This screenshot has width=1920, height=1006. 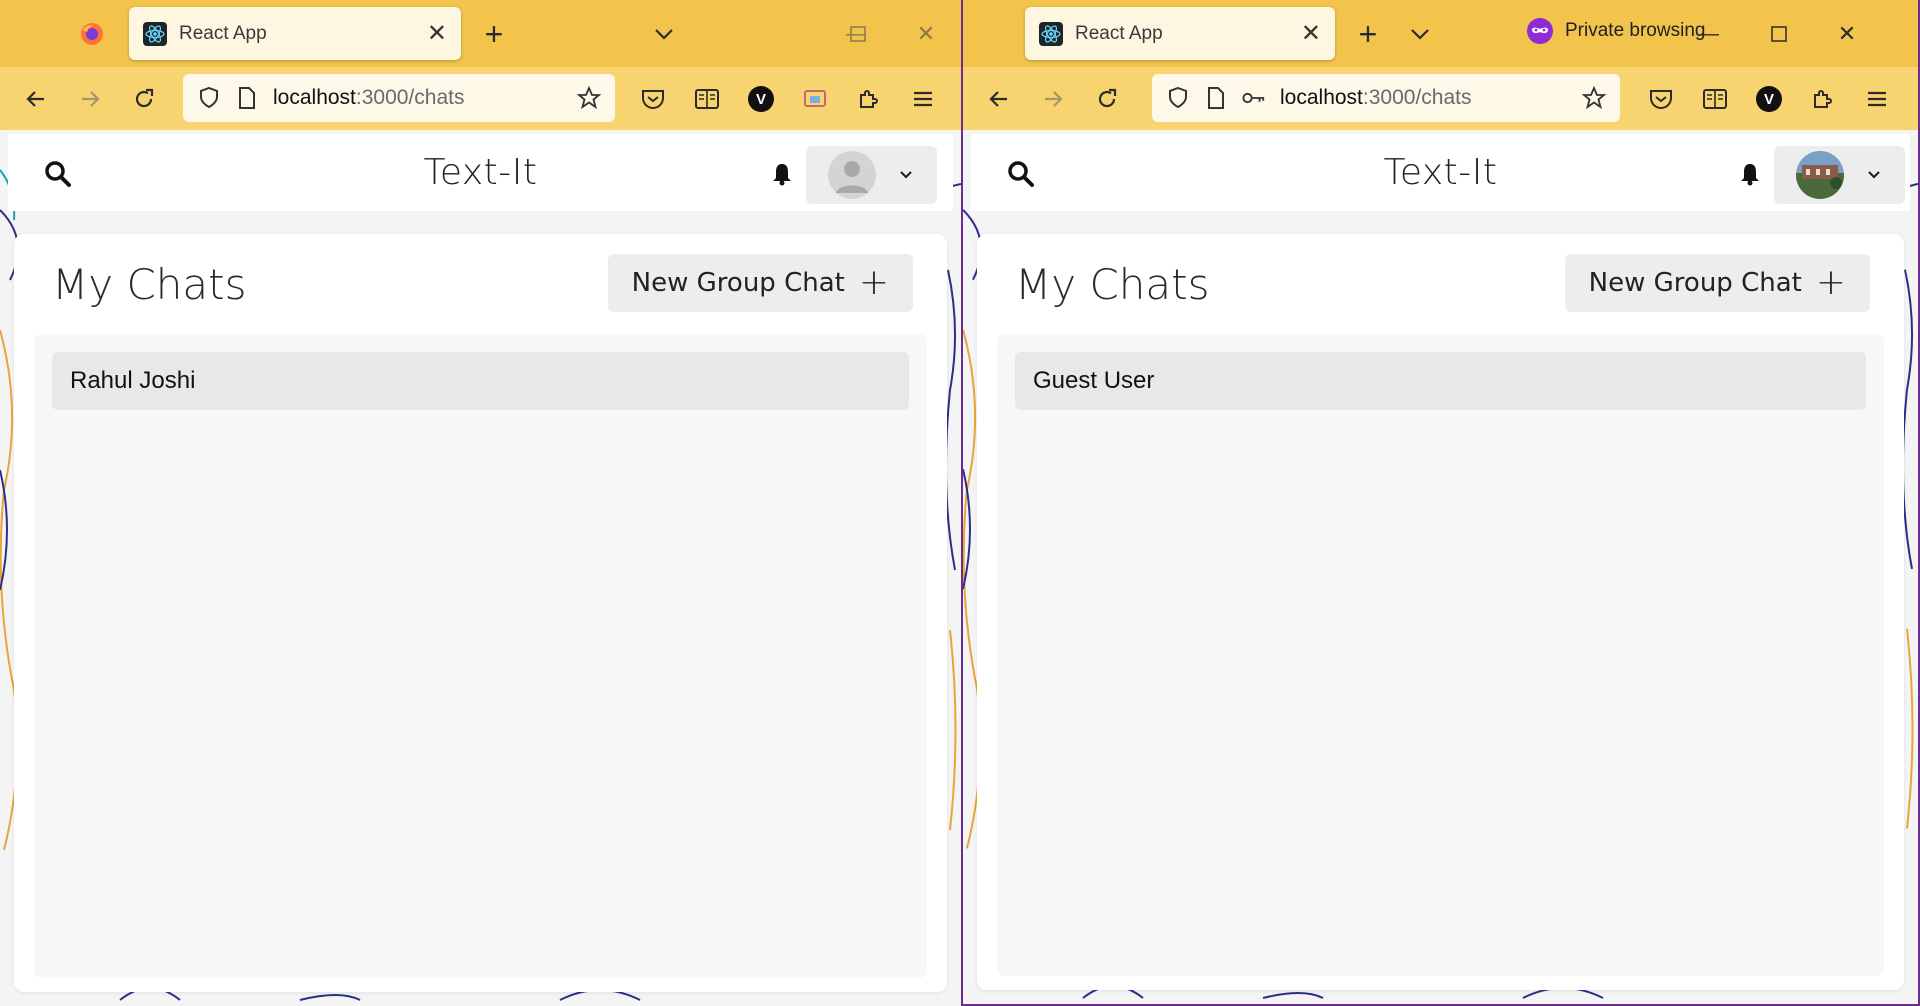 I want to click on private-browsing-label: Private browsing, so click(x=1635, y=30).